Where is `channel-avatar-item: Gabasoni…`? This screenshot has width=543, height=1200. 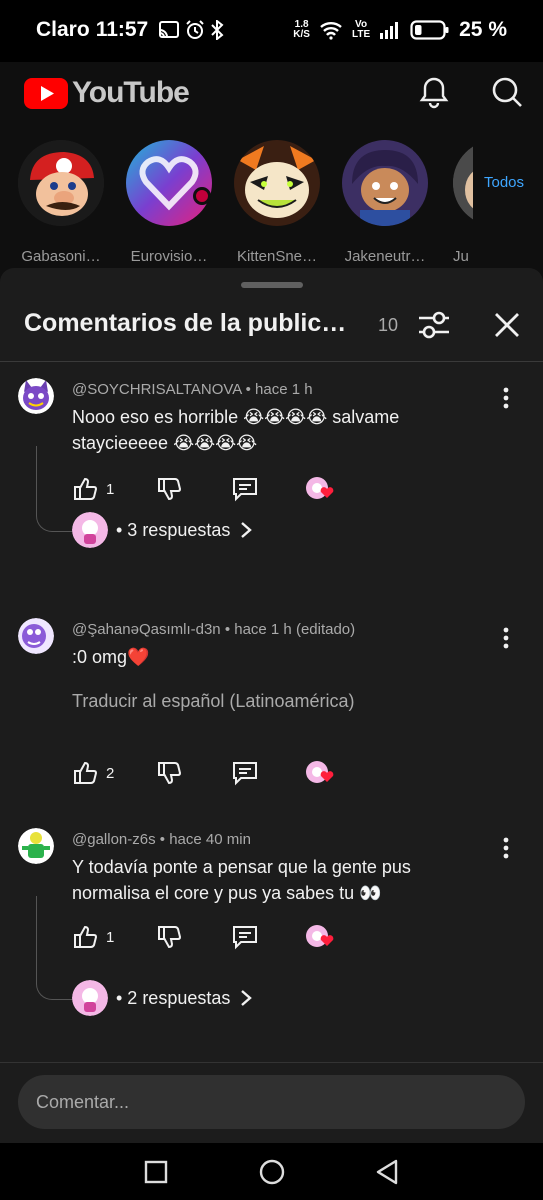 channel-avatar-item: Gabasoni… is located at coordinates (61, 202).